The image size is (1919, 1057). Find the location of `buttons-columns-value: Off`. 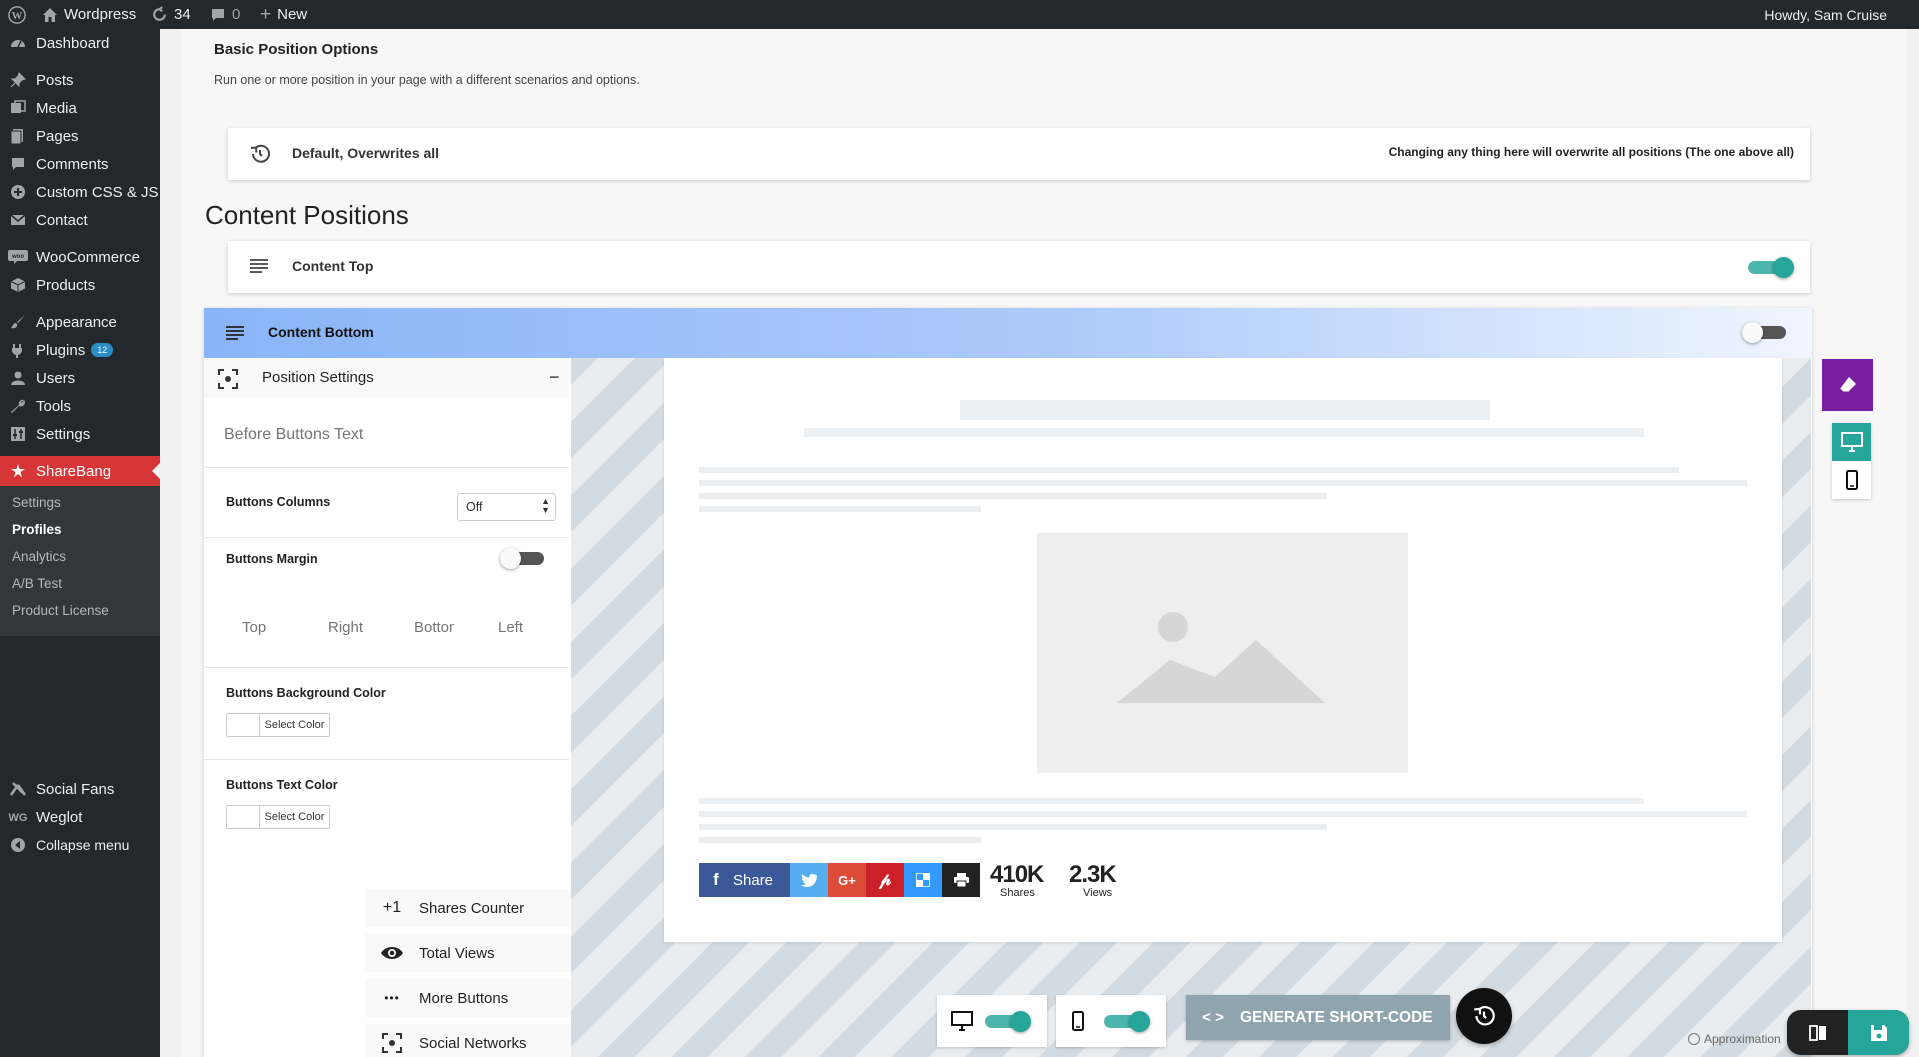

buttons-columns-value: Off is located at coordinates (474, 507).